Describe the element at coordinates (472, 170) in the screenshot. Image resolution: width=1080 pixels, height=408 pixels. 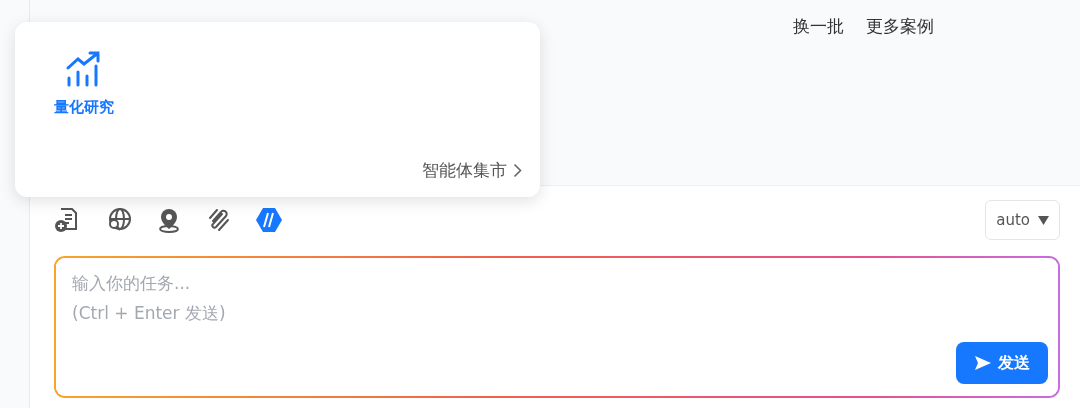
I see `market-link: 智能体集市` at that location.